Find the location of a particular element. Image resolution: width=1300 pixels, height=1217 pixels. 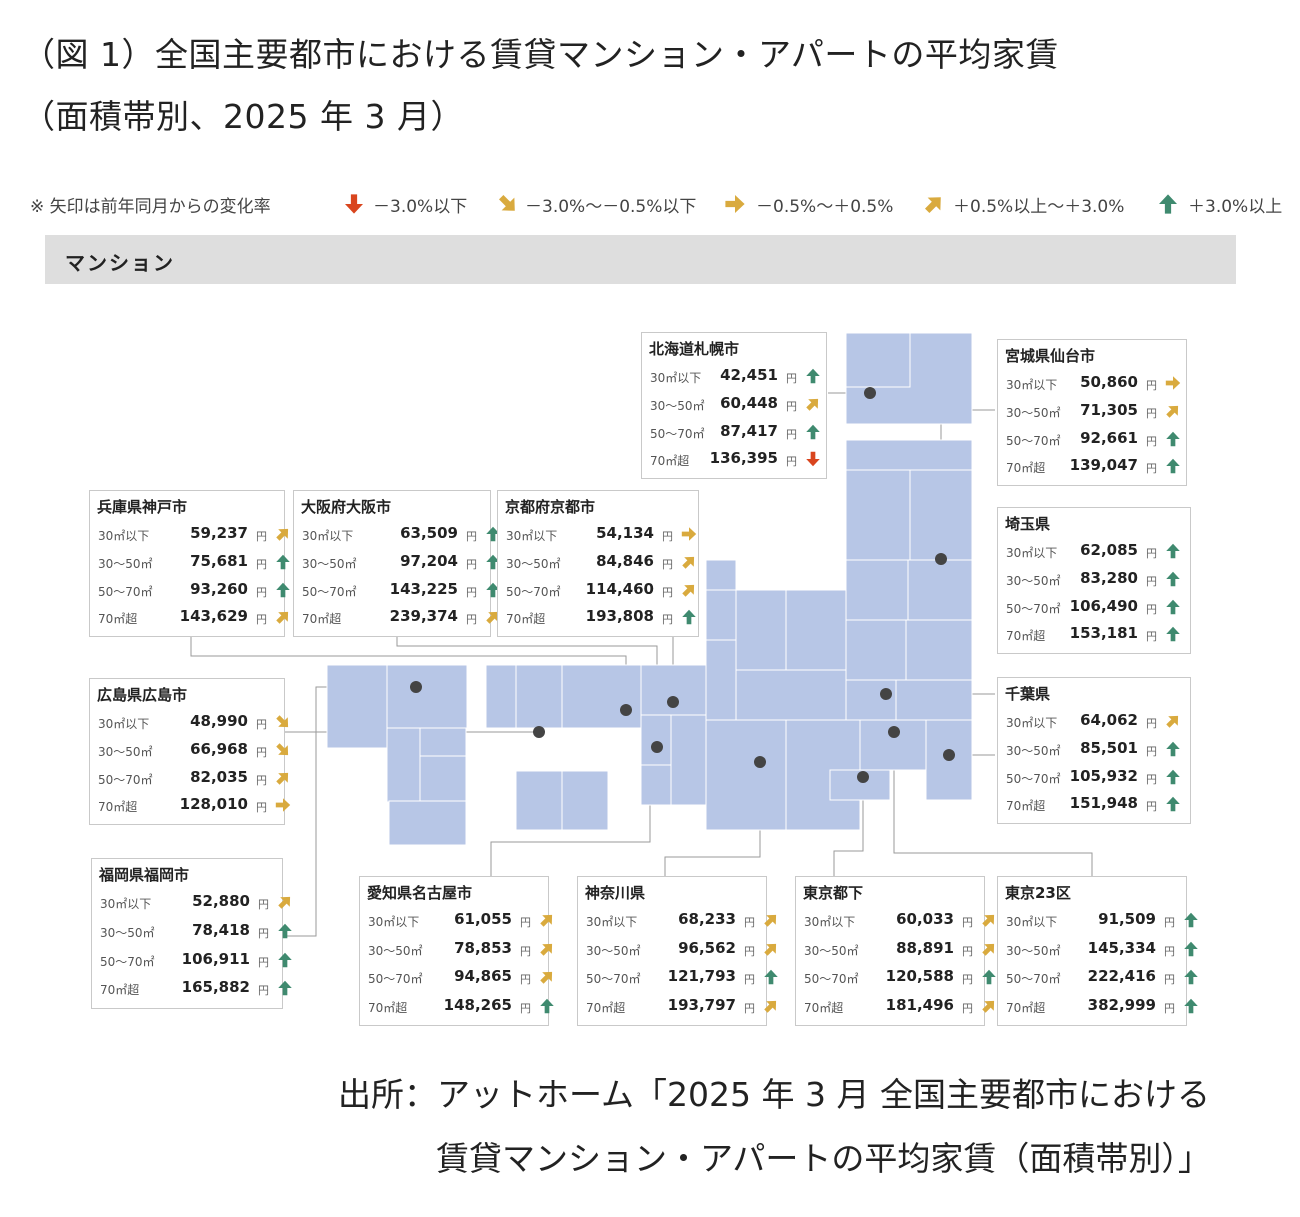

rent-row: 30～50㎡ 84,846 円 is located at coordinates (598, 563).